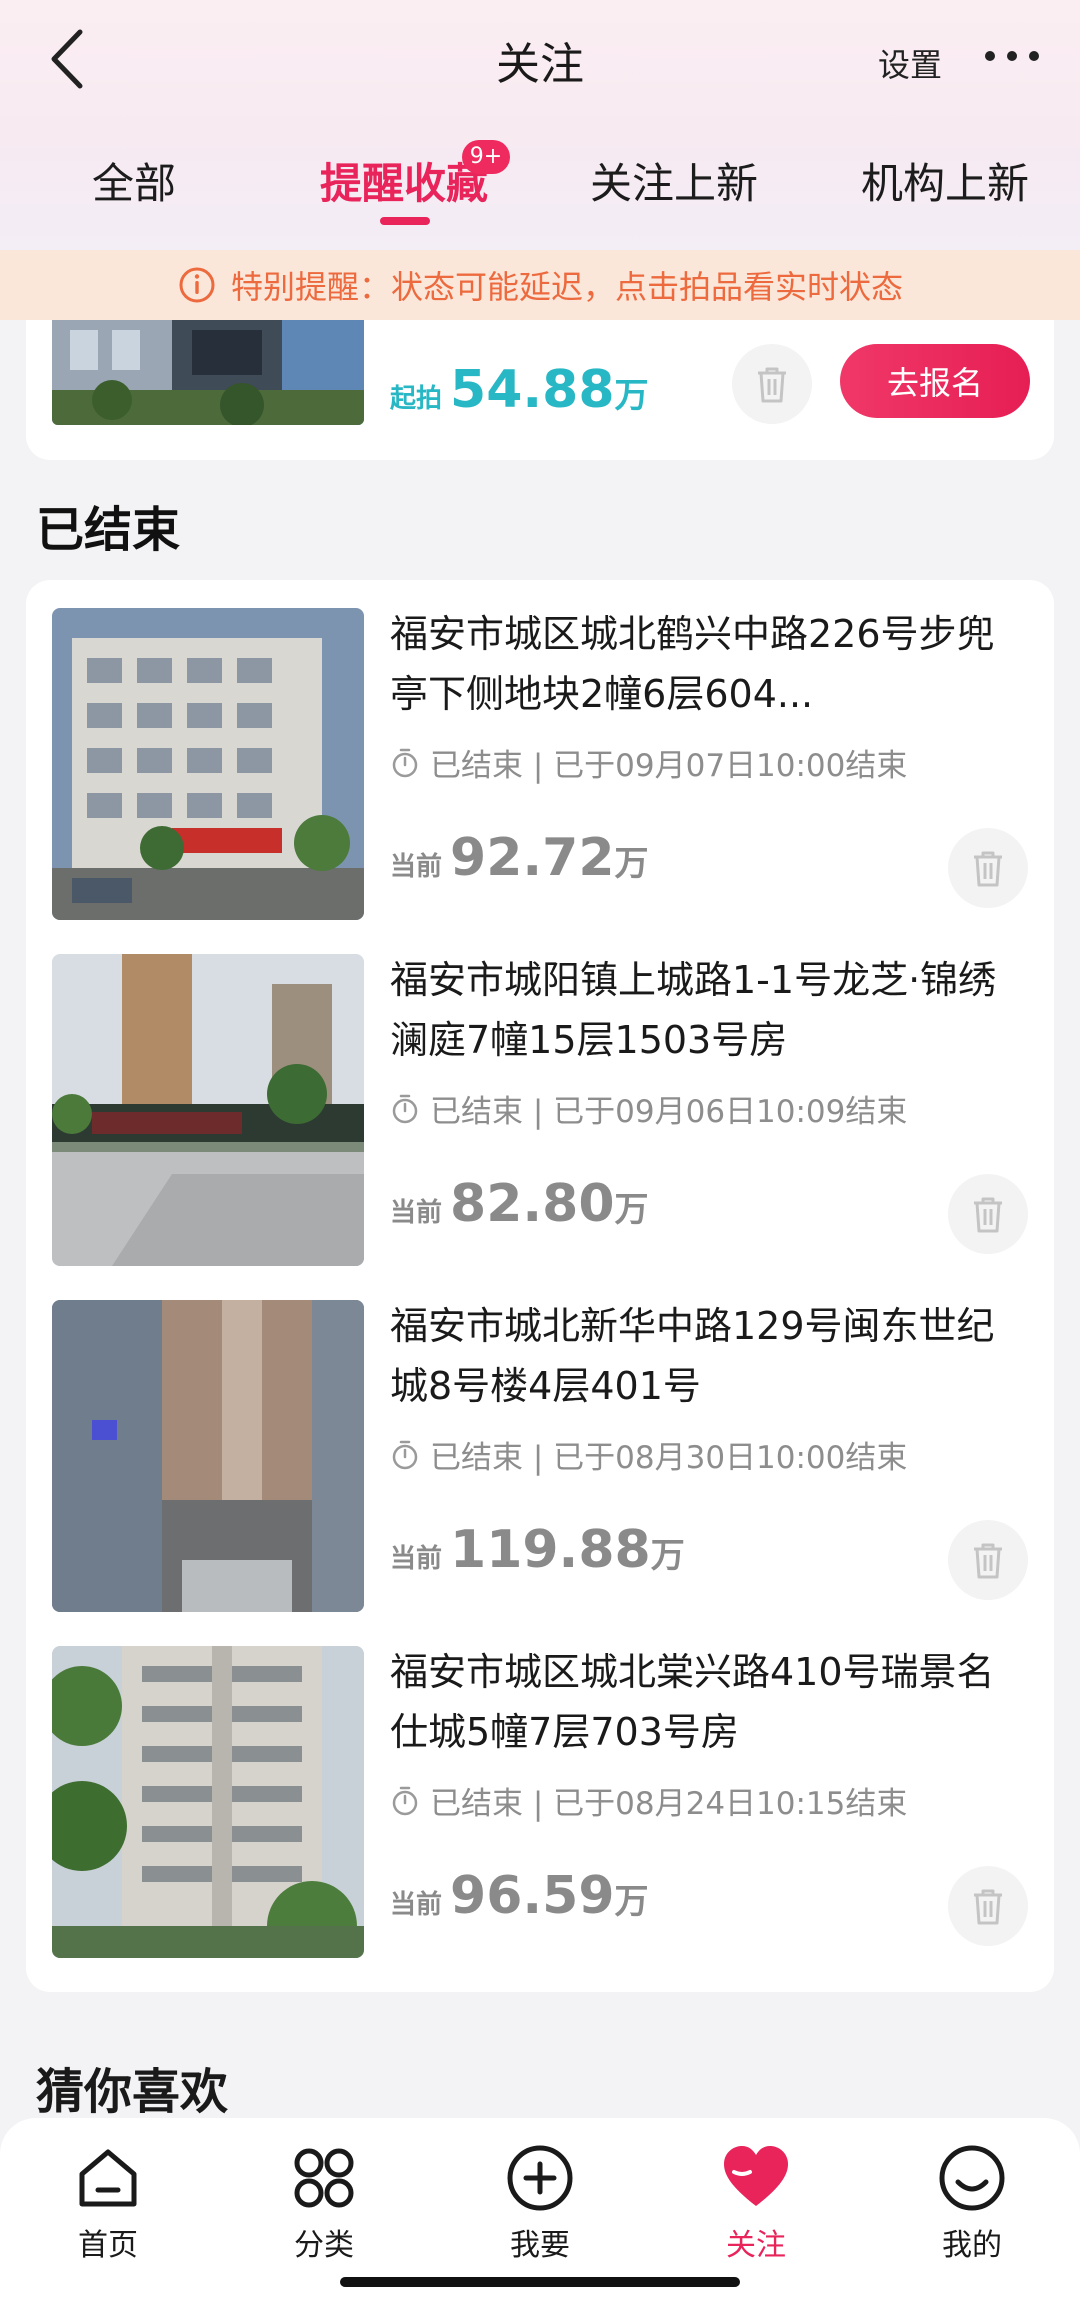 Image resolution: width=1080 pixels, height=2306 pixels. Describe the element at coordinates (972, 2245) in the screenshot. I see `tabbar-label: 我的` at that location.